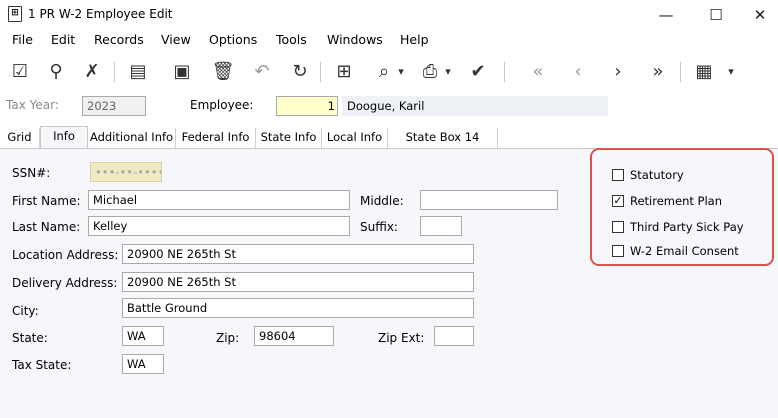 This screenshot has width=778, height=418. I want to click on zip-ext-label: Zip Ext:, so click(401, 338).